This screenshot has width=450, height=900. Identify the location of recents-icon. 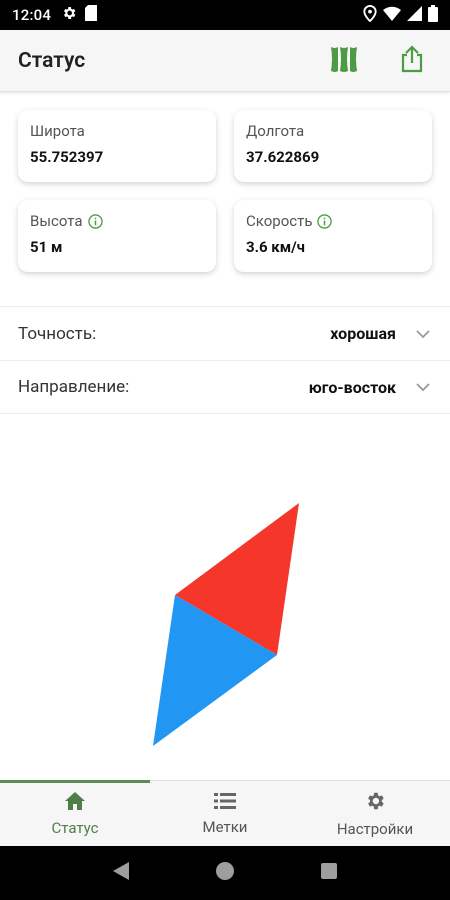
(328, 873).